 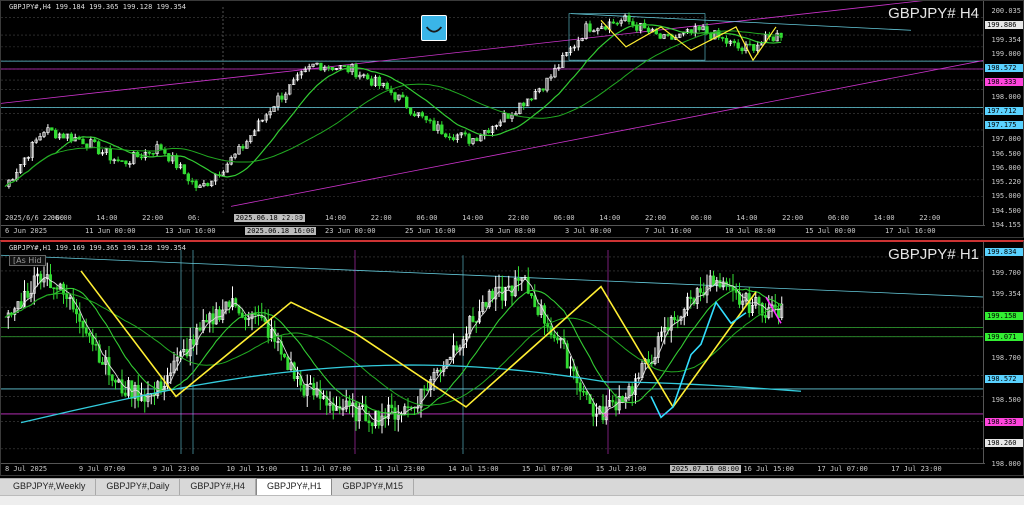 What do you see at coordinates (27, 260) in the screenshot?
I see `hide-indicator-button: [As Hid` at bounding box center [27, 260].